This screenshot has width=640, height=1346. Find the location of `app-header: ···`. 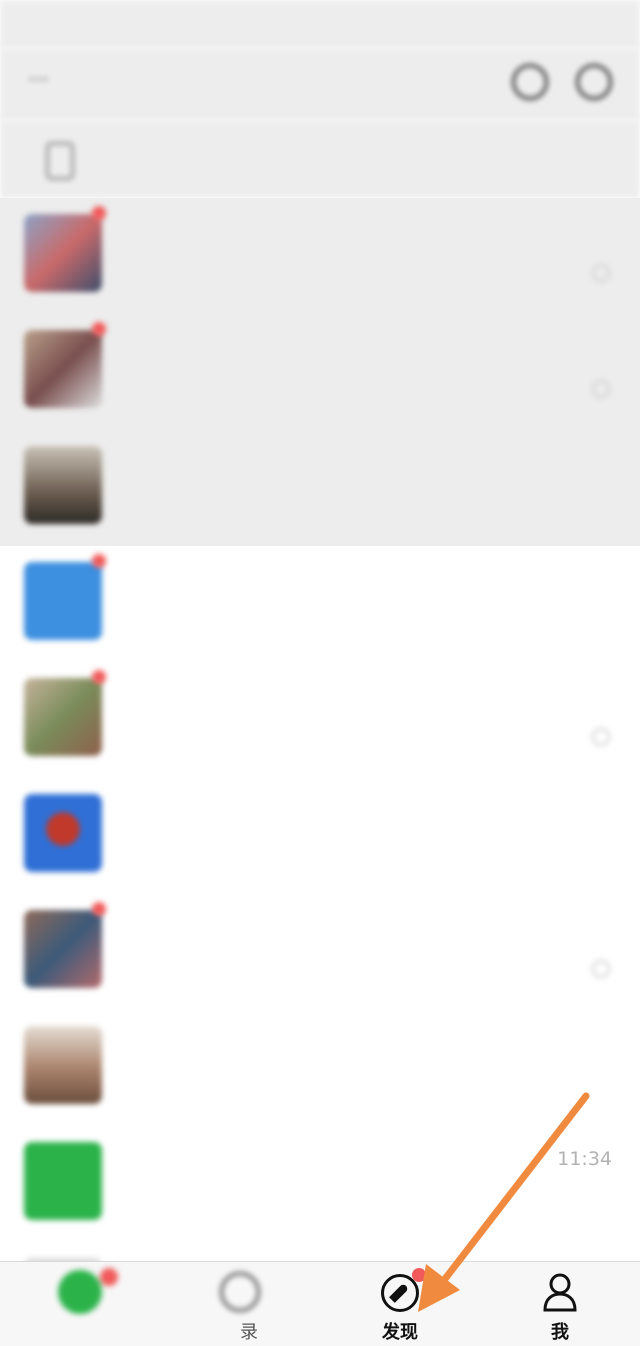

app-header: ··· is located at coordinates (320, 84).